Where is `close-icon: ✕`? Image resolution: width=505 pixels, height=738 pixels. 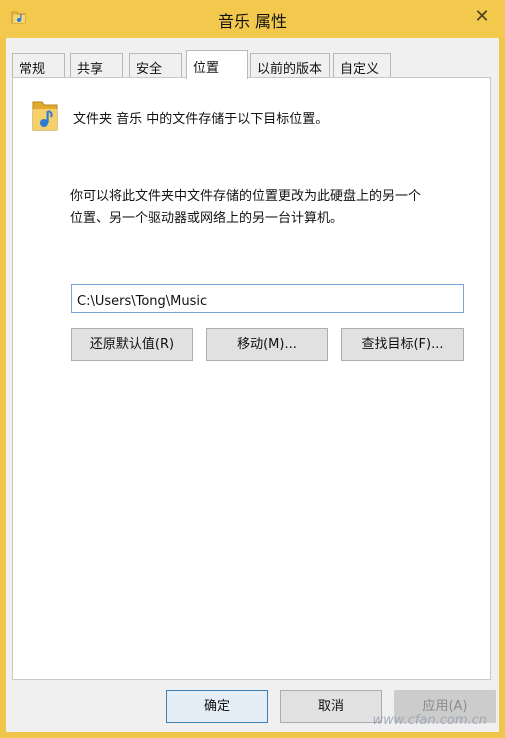 close-icon: ✕ is located at coordinates (482, 16).